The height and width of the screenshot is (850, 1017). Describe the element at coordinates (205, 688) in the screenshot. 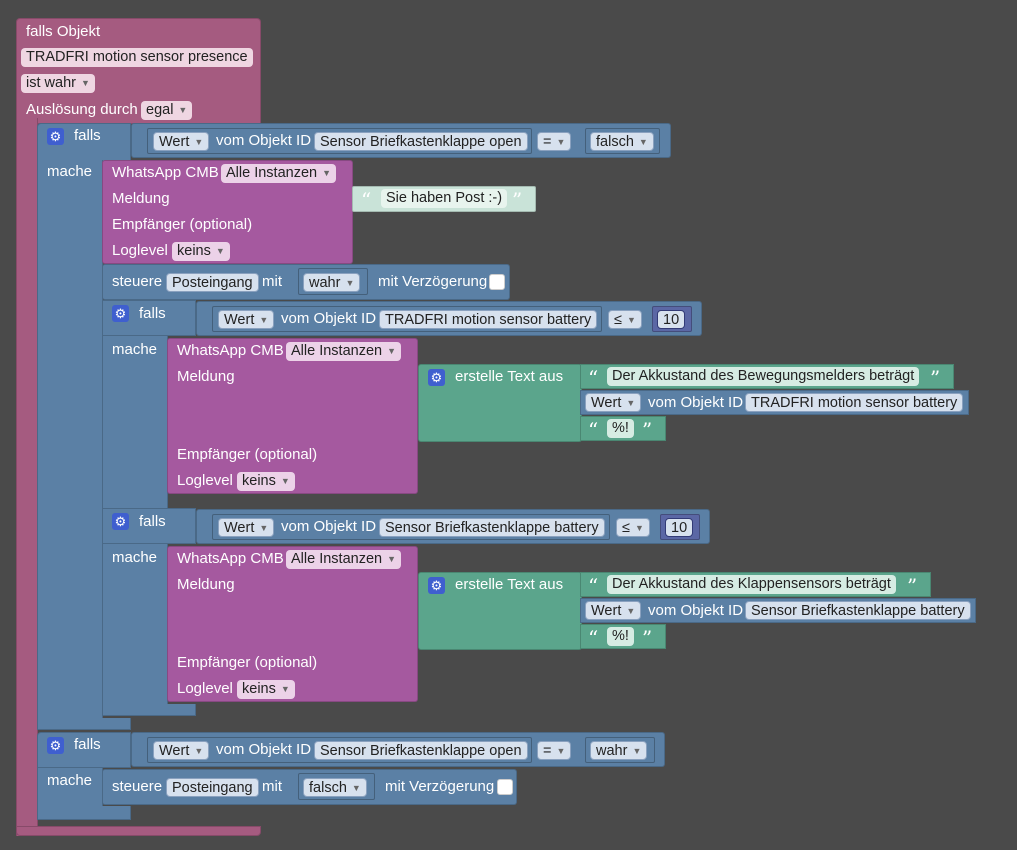

I see `loglevel-label: Loglevel` at that location.